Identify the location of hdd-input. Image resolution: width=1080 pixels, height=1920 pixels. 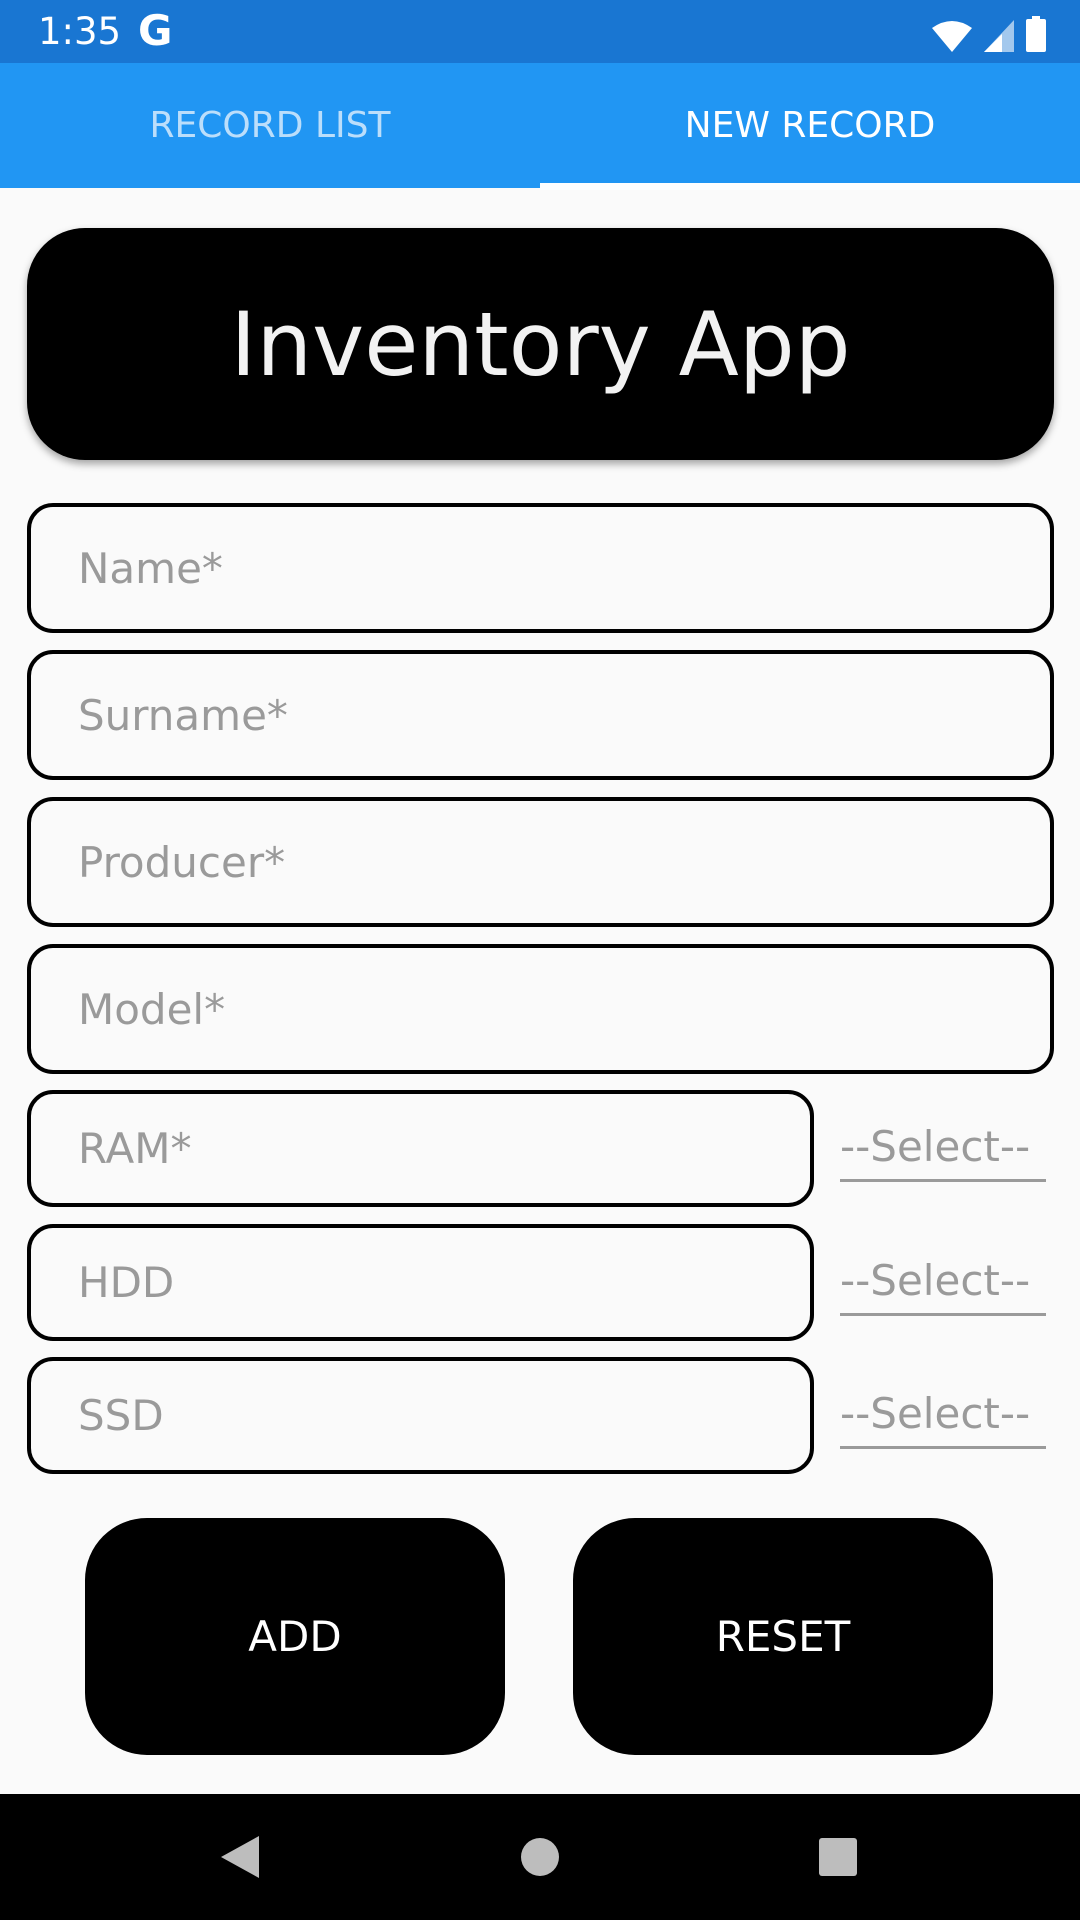
(444, 1282).